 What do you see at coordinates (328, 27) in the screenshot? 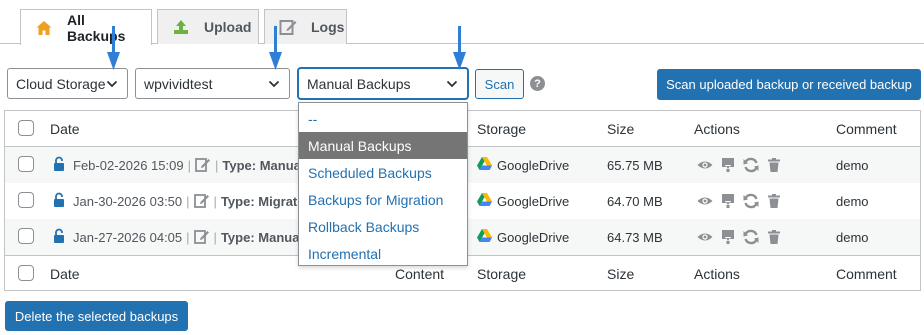
I see `tab-label: Logs` at bounding box center [328, 27].